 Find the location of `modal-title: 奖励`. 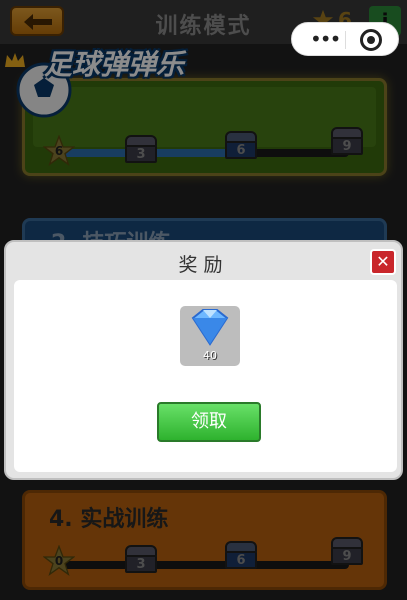

modal-title: 奖励 is located at coordinates (203, 265).